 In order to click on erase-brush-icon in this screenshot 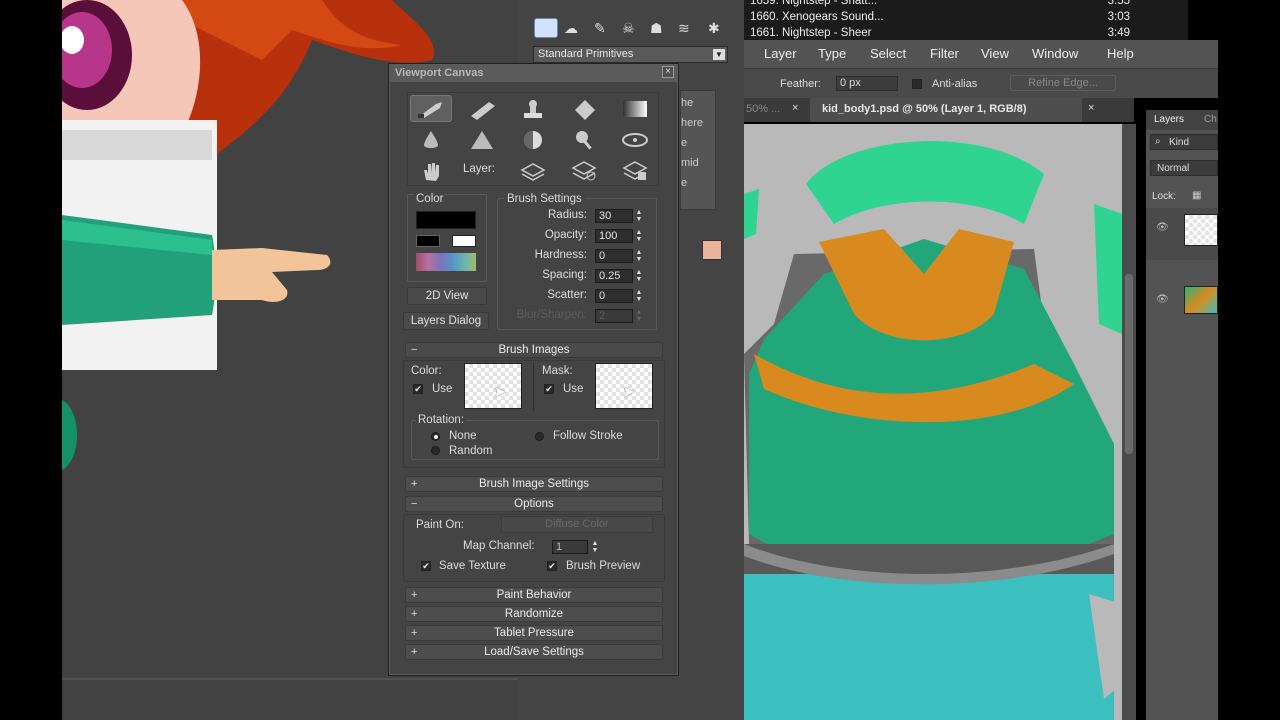, I will do `click(482, 108)`.